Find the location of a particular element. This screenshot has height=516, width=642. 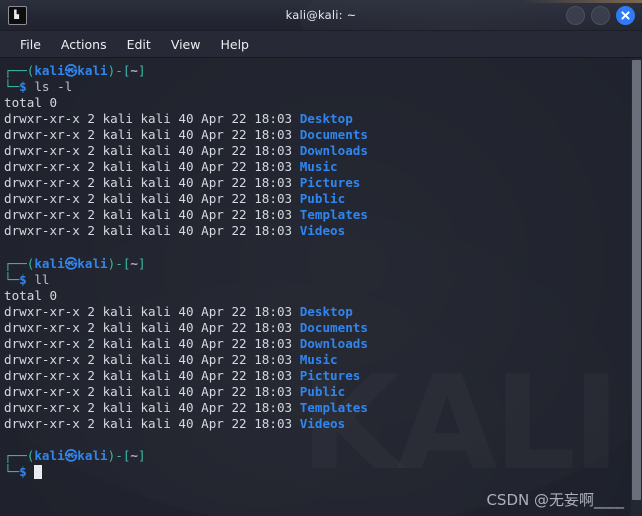

command-text: ls -l is located at coordinates (49, 87).